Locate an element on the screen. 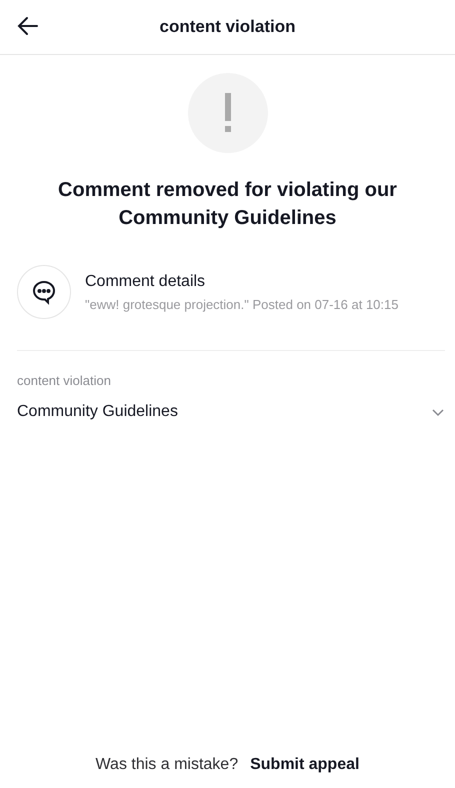 Image resolution: width=455 pixels, height=788 pixels. comment-details-title: Comment details is located at coordinates (145, 281).